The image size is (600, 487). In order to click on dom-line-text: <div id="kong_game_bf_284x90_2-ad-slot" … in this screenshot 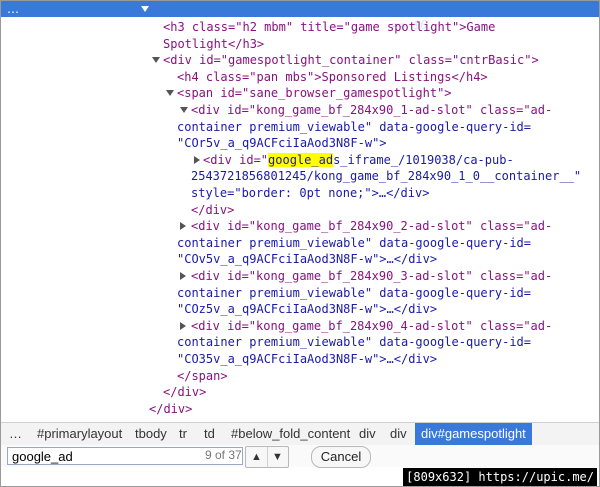, I will do `click(372, 226)`.